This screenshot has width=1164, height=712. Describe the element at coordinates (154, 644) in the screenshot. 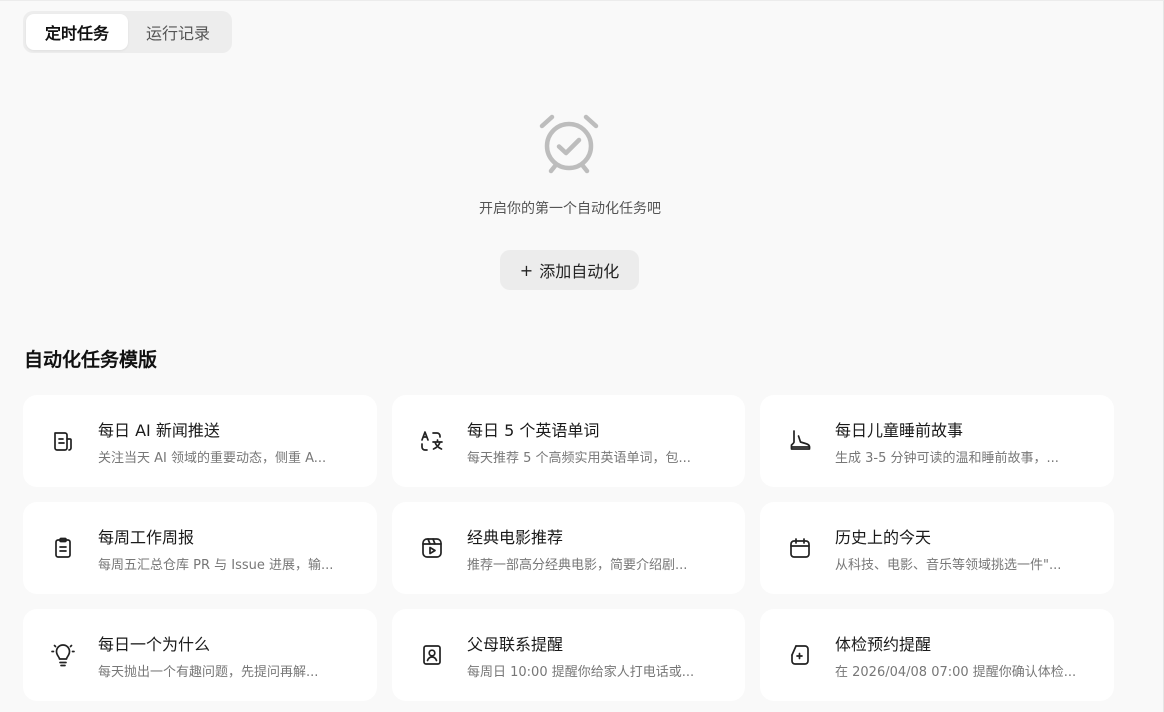

I see `template-title: 每日一个为什么` at that location.